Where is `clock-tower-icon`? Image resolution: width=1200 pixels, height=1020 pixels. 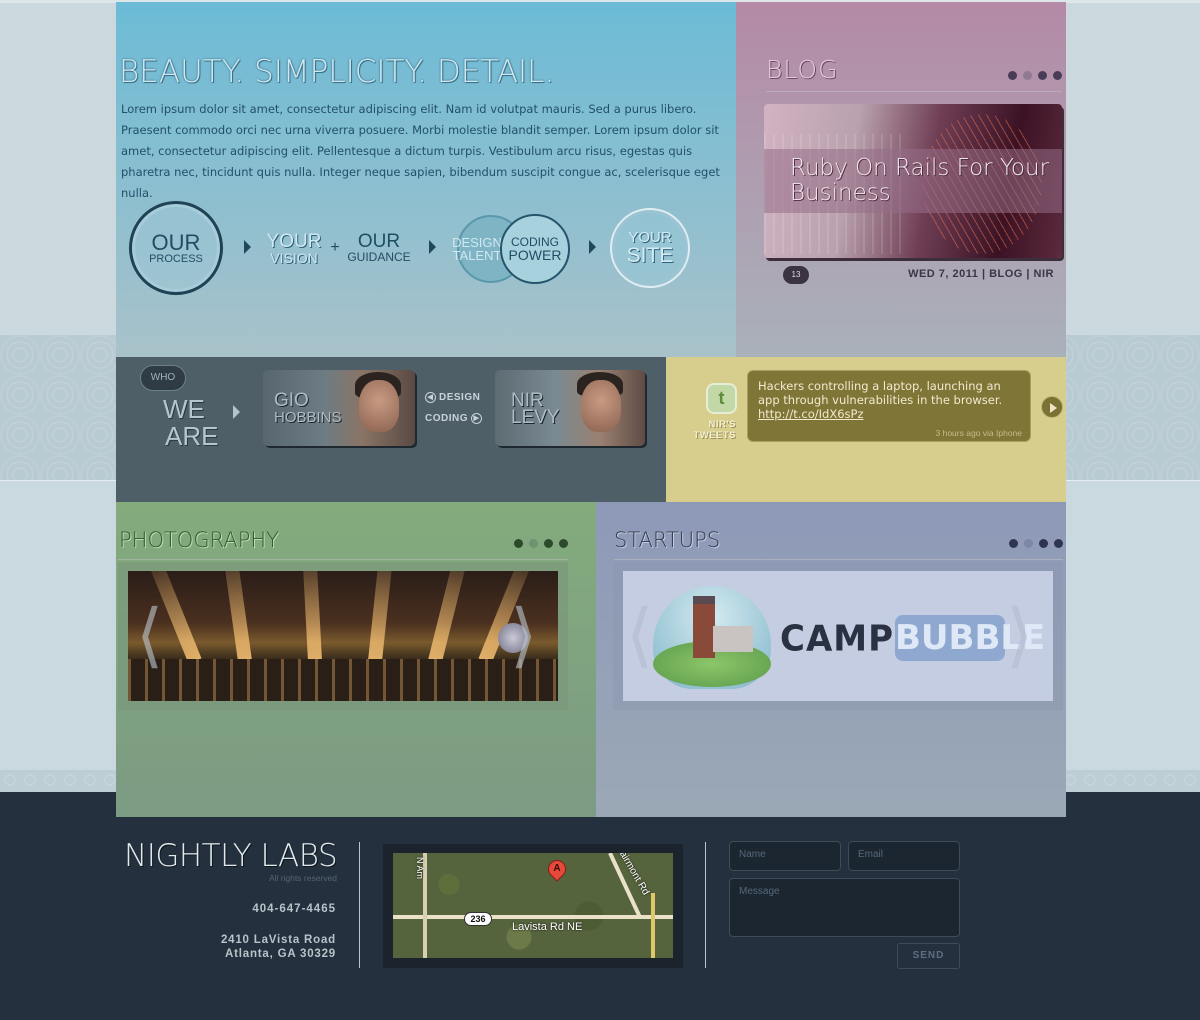
clock-tower-icon is located at coordinates (704, 627).